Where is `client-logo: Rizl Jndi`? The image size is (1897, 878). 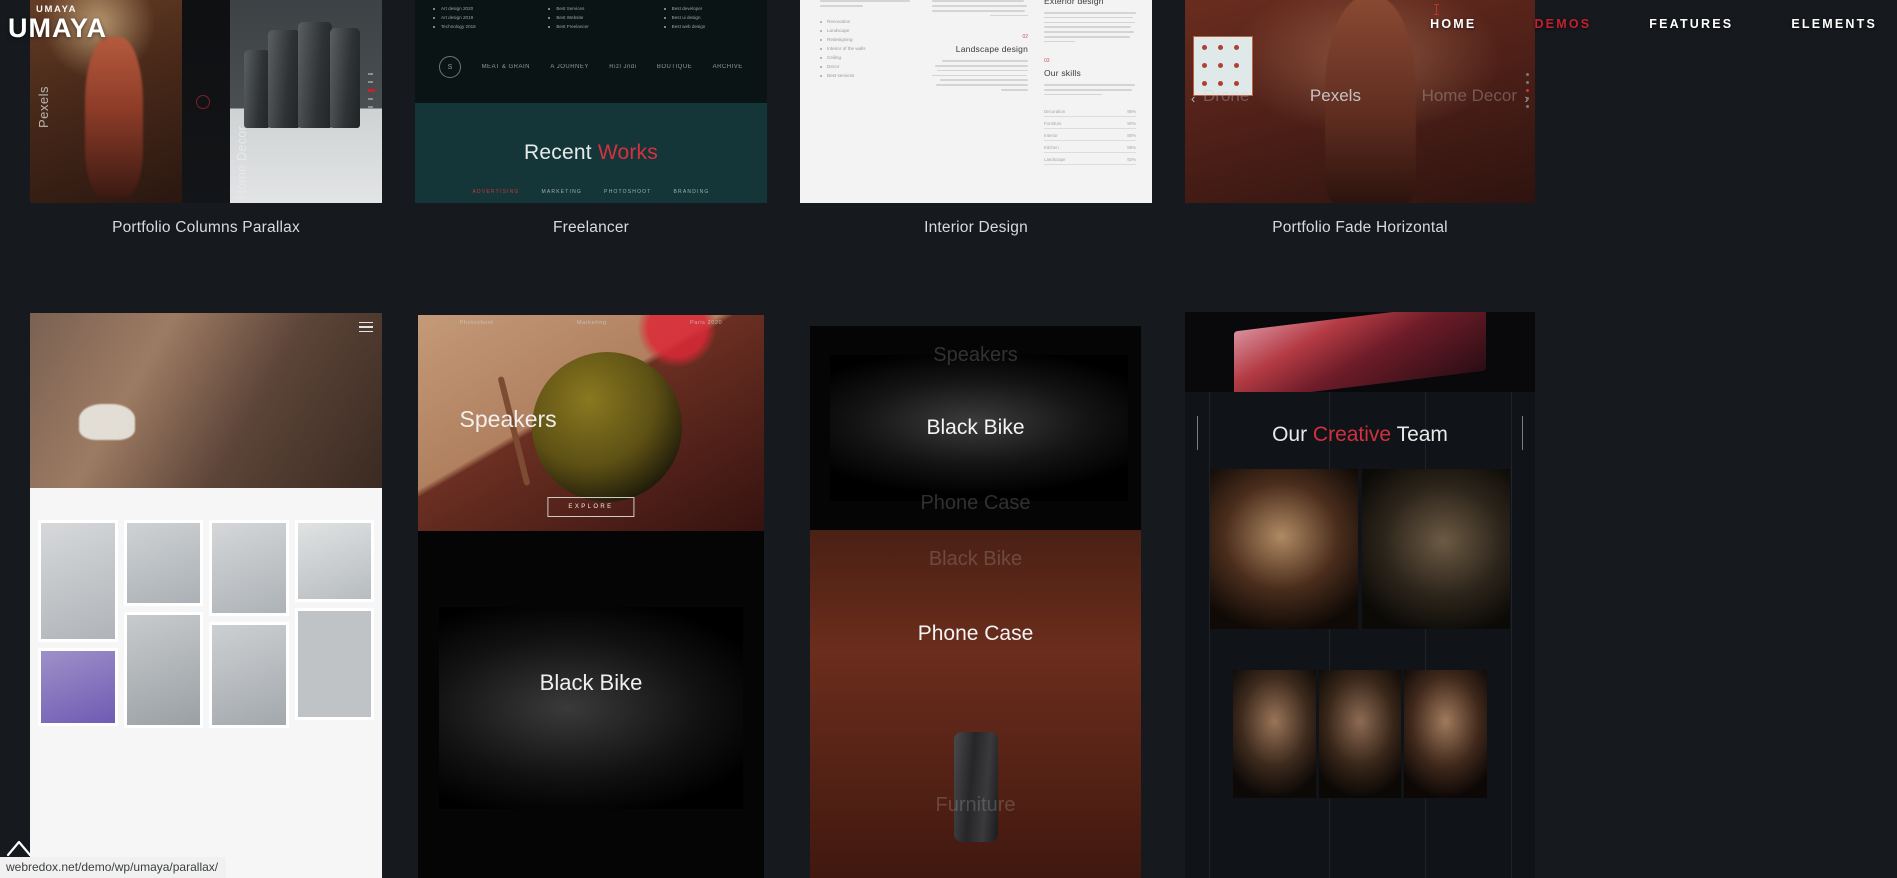
client-logo: Rizl Jndi is located at coordinates (623, 67).